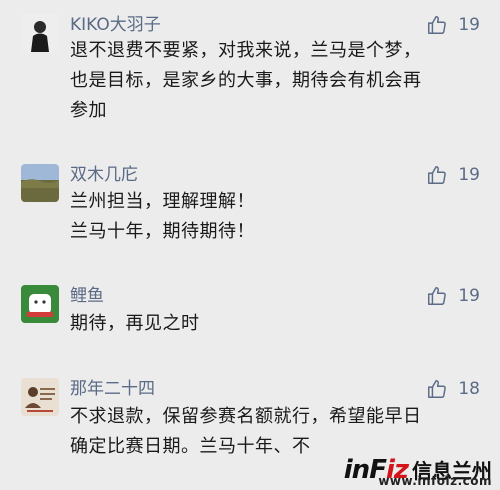  What do you see at coordinates (115, 25) in the screenshot?
I see `comment-username: KIKO大羽子` at bounding box center [115, 25].